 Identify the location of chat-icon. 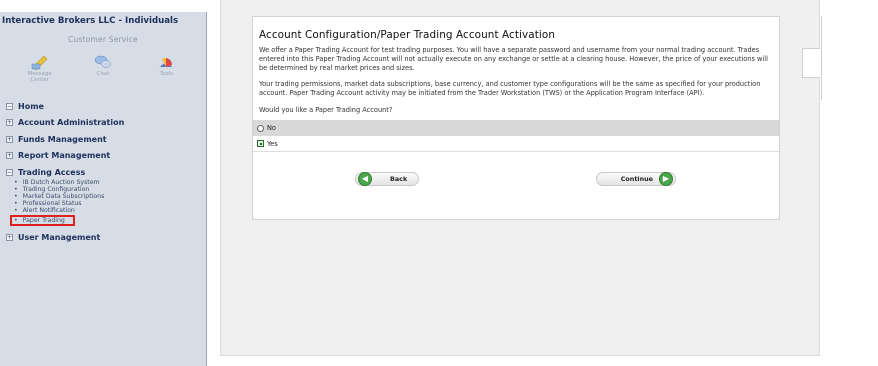
(103, 61).